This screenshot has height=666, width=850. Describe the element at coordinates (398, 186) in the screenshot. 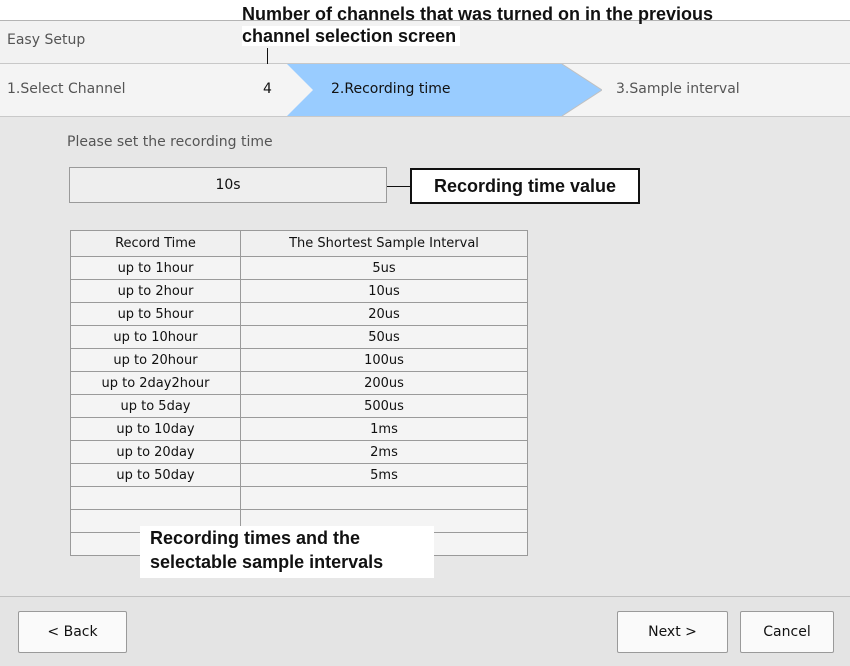

I see `recording-value-leader-line` at that location.